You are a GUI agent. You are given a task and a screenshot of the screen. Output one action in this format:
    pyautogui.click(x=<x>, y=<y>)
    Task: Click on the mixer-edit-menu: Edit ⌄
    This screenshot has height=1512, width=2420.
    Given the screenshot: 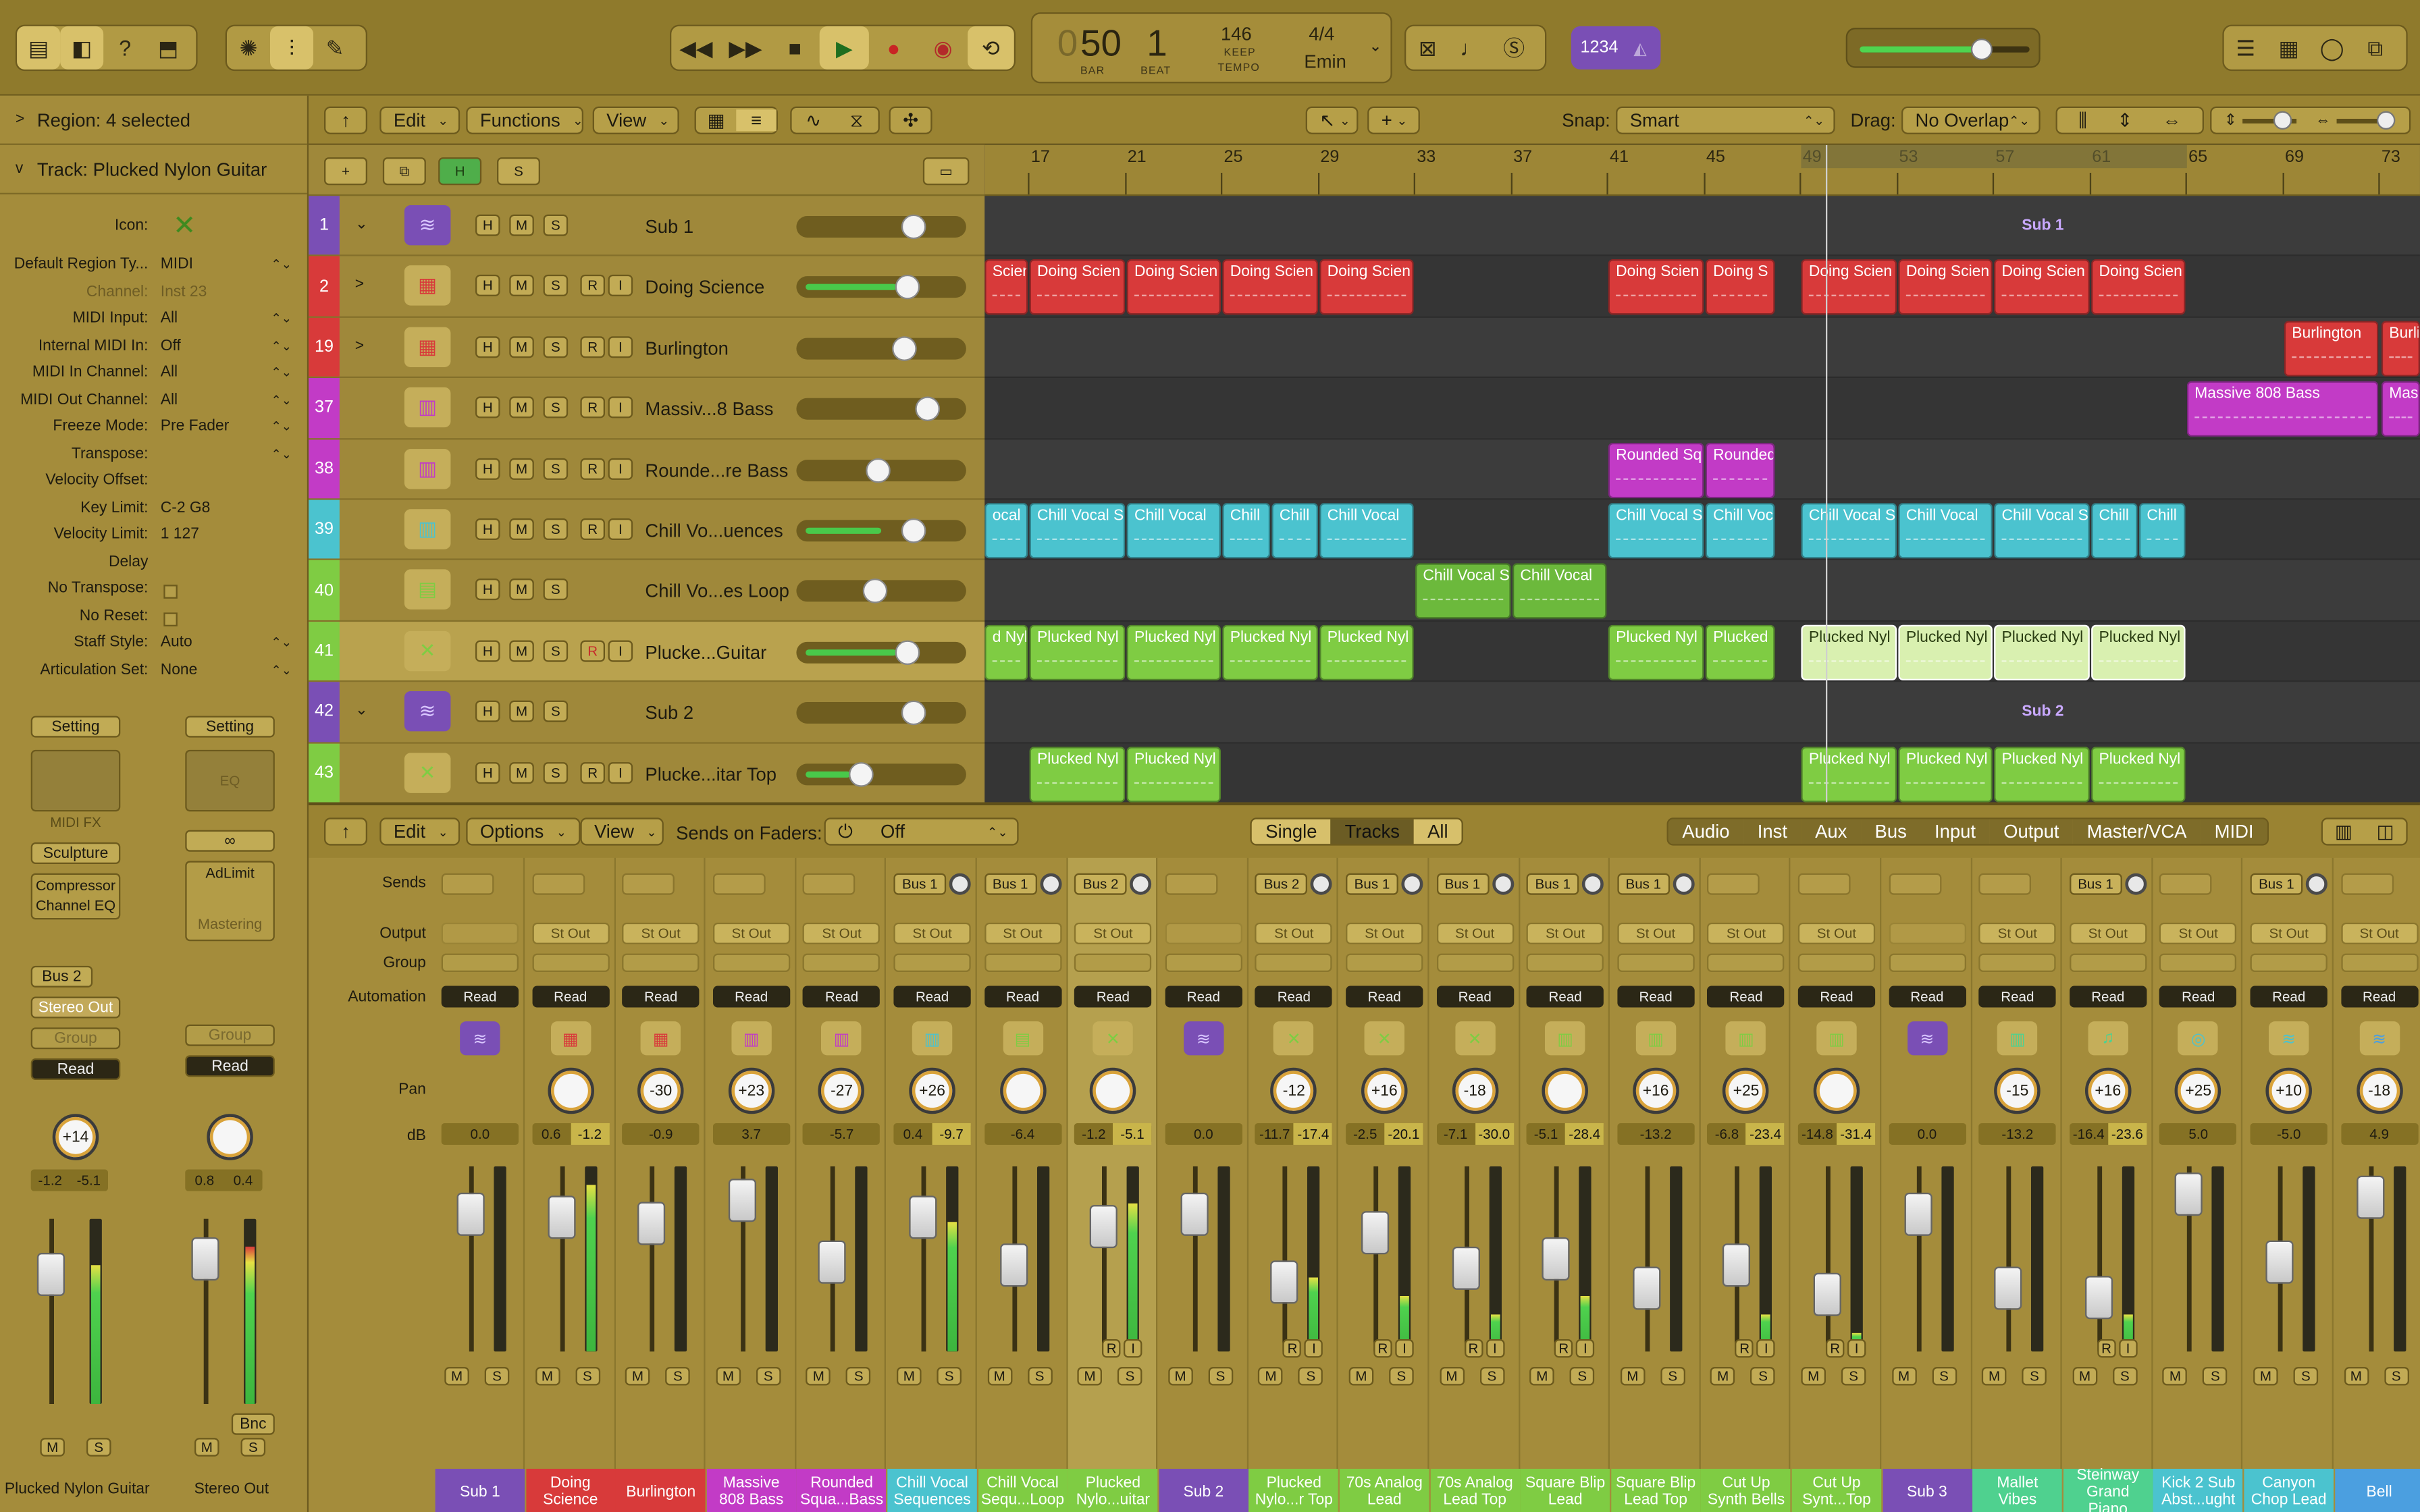 What is the action you would take?
    pyautogui.click(x=420, y=831)
    